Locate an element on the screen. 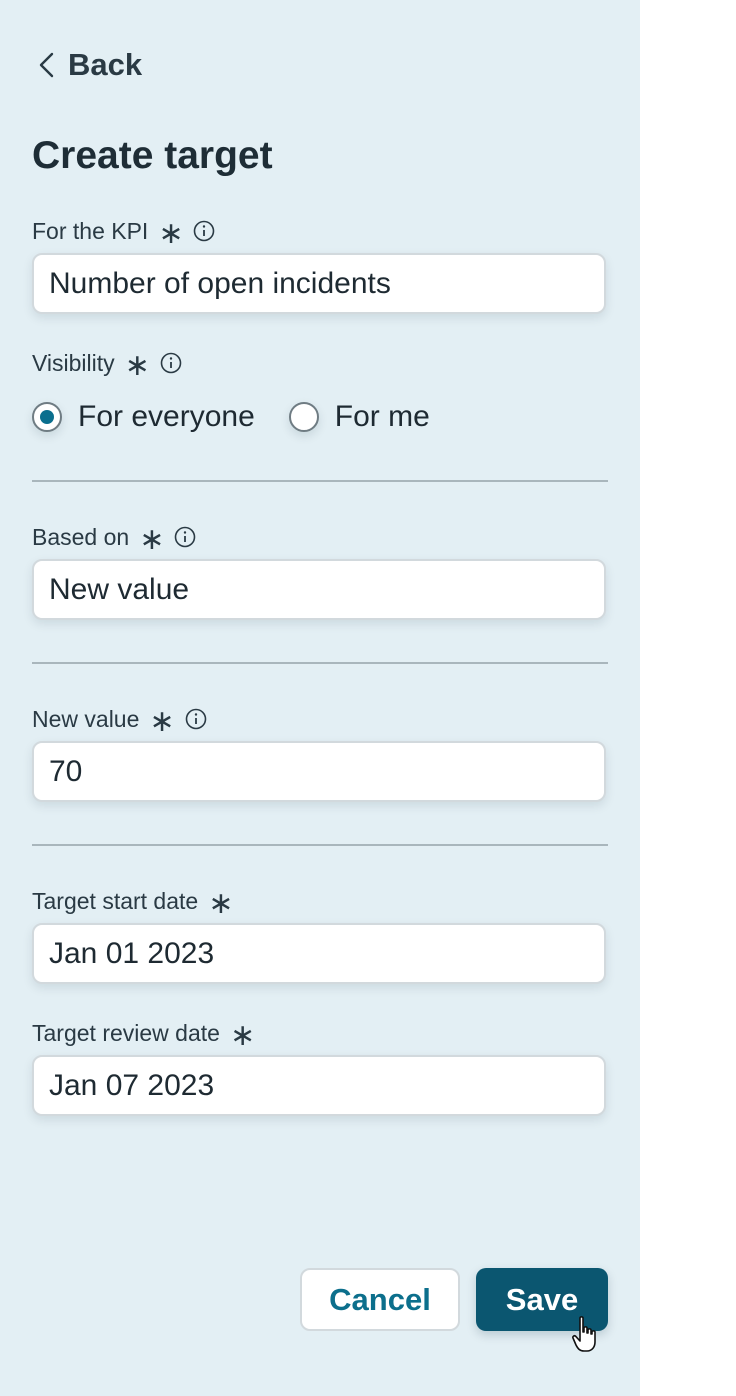  start-date-label-row: Target start date ∗ is located at coordinates (133, 902).